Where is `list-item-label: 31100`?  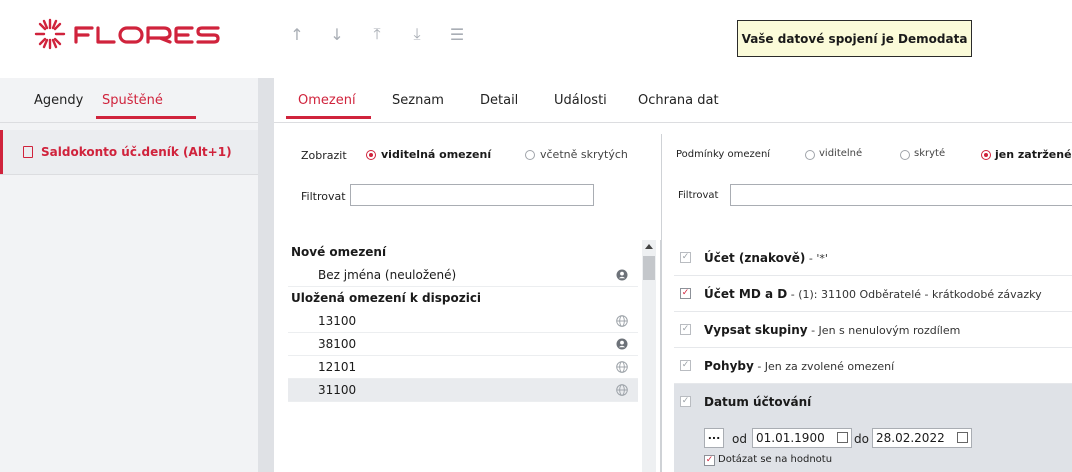 list-item-label: 31100 is located at coordinates (337, 390).